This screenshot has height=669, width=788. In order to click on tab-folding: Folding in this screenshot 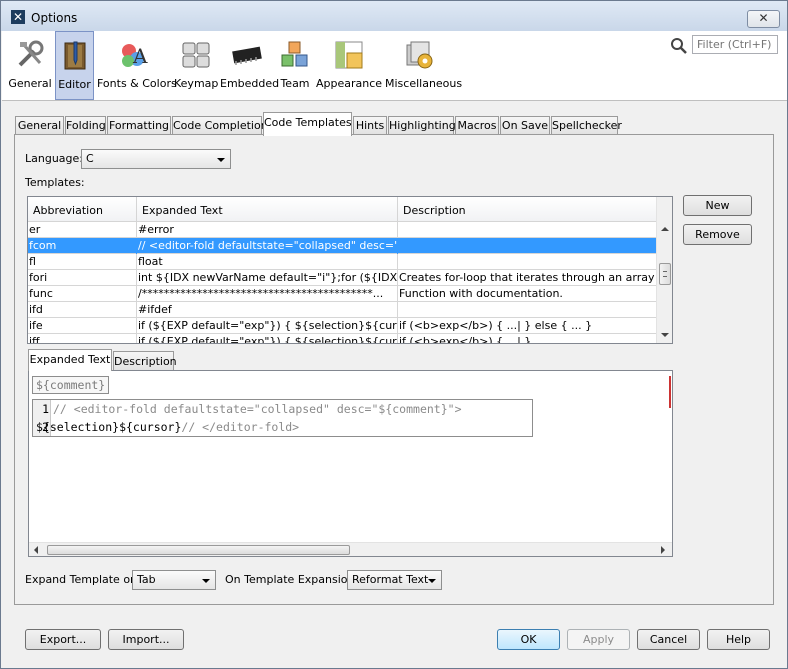, I will do `click(85, 125)`.